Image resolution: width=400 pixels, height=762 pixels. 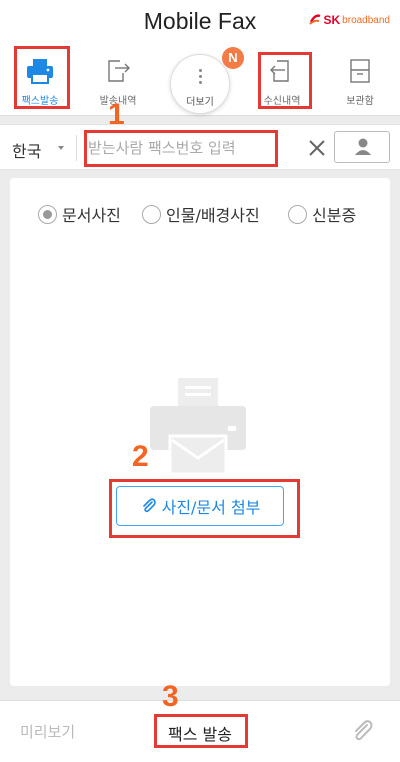 What do you see at coordinates (91, 215) in the screenshot?
I see `radio-label: 문서사진` at bounding box center [91, 215].